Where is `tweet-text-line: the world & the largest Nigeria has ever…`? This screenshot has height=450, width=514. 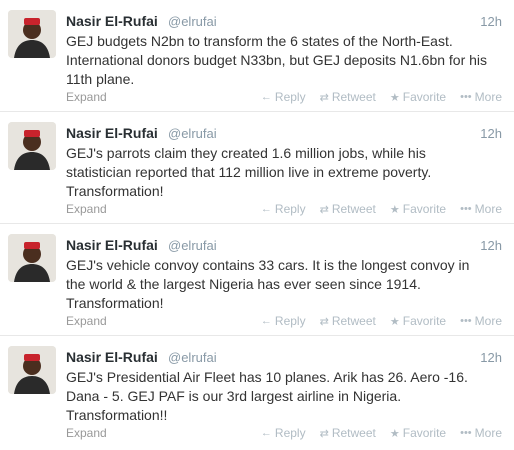
tweet-text-line: the world & the largest Nigeria has ever… is located at coordinates (243, 284).